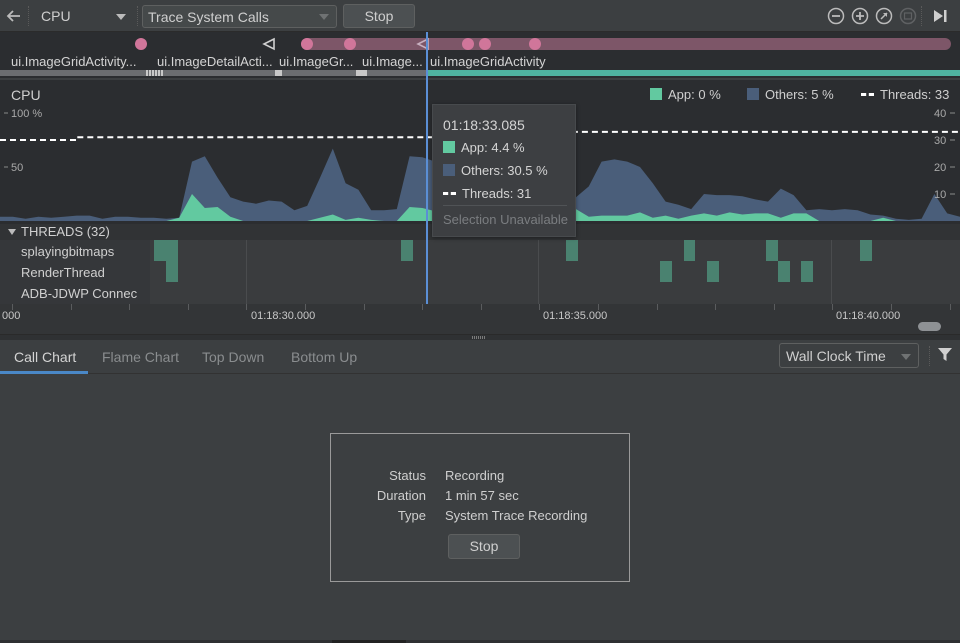 The height and width of the screenshot is (643, 960). What do you see at coordinates (65, 231) in the screenshot?
I see `threads-header-label: THREADS (32)` at bounding box center [65, 231].